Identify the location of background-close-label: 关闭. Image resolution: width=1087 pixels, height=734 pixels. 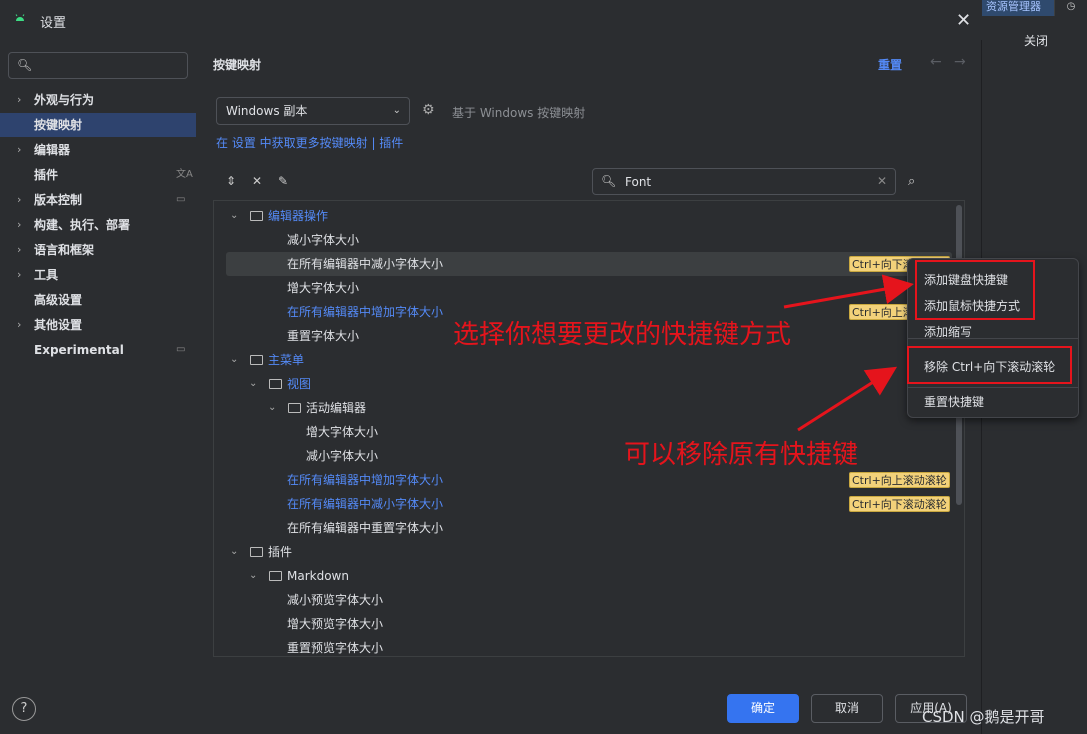
(1036, 40).